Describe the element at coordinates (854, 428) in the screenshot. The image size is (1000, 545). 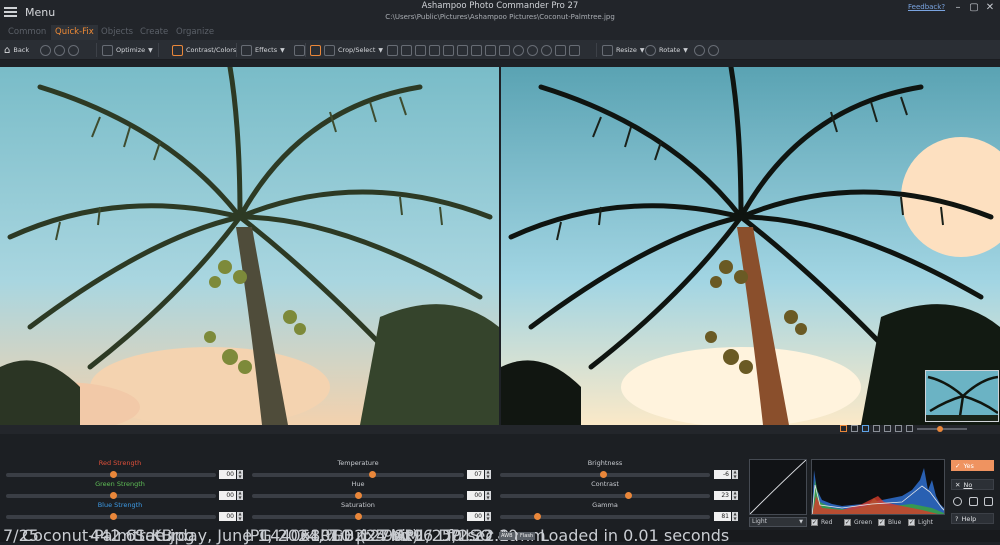
I see `compare-icon` at that location.